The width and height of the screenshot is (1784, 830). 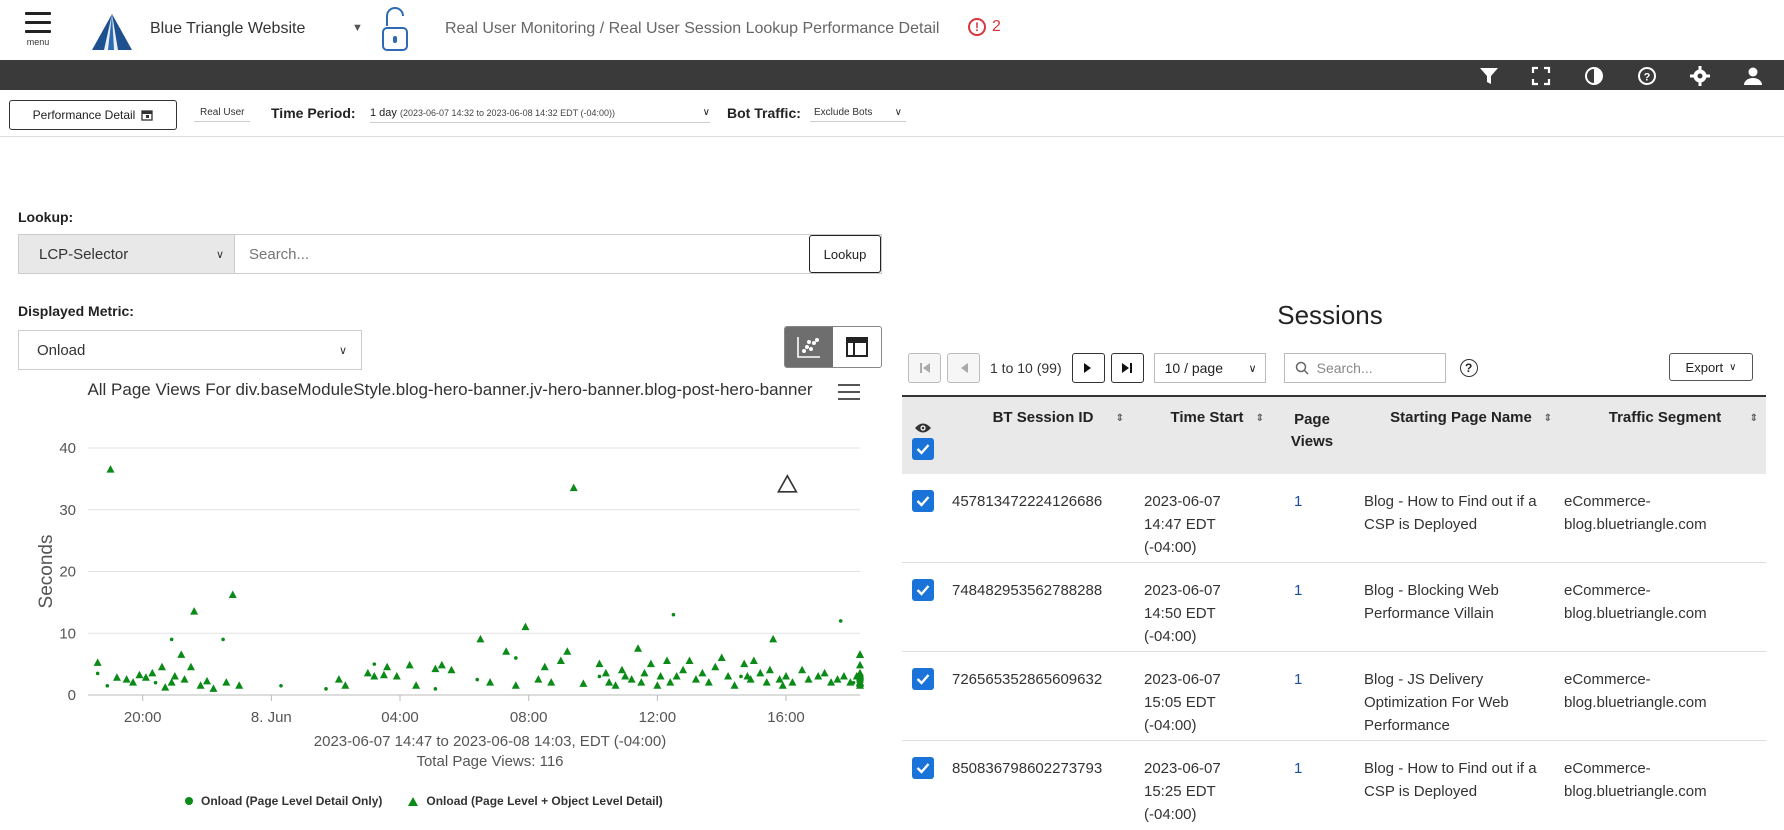 I want to click on chevron-down-icon: ▼, so click(x=357, y=28).